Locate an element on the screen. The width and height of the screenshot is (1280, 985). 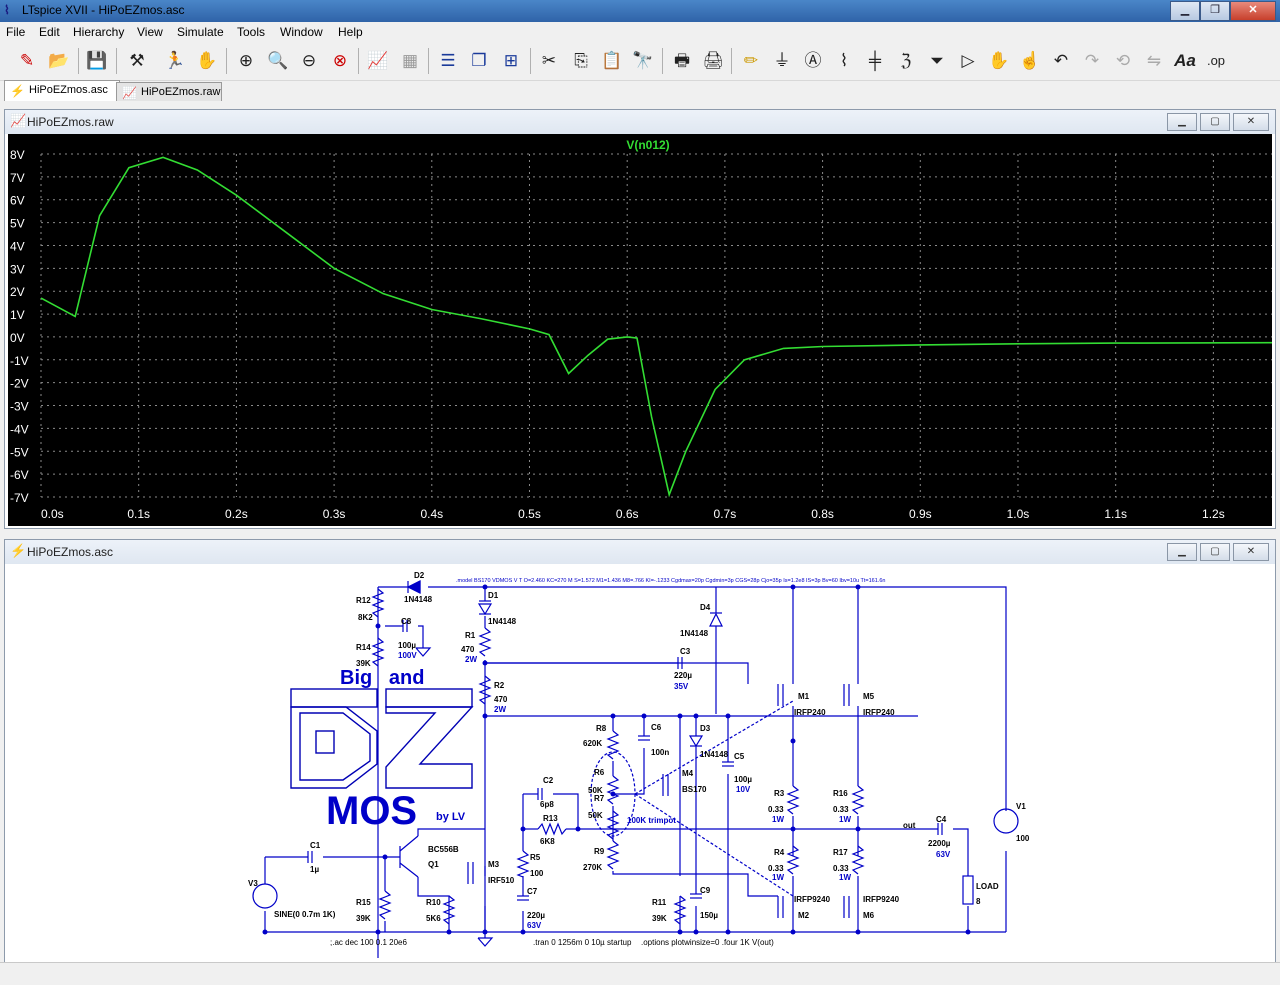
value-d2: 1N4148 is located at coordinates (418, 599).